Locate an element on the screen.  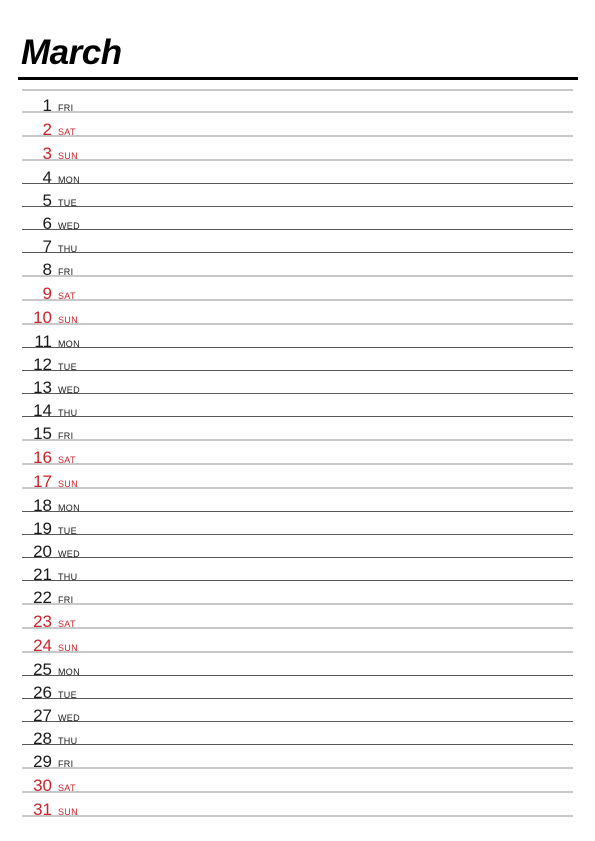
day-row: 27 WED is located at coordinates (297, 712).